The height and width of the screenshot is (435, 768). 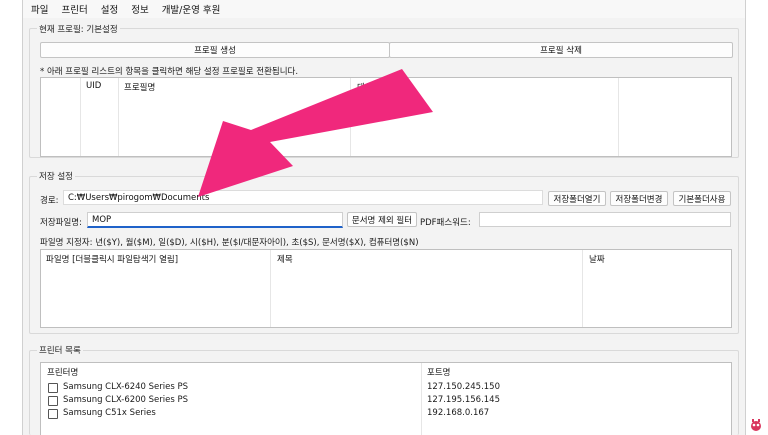 I want to click on profile-col-name: 프로필명, so click(x=139, y=87).